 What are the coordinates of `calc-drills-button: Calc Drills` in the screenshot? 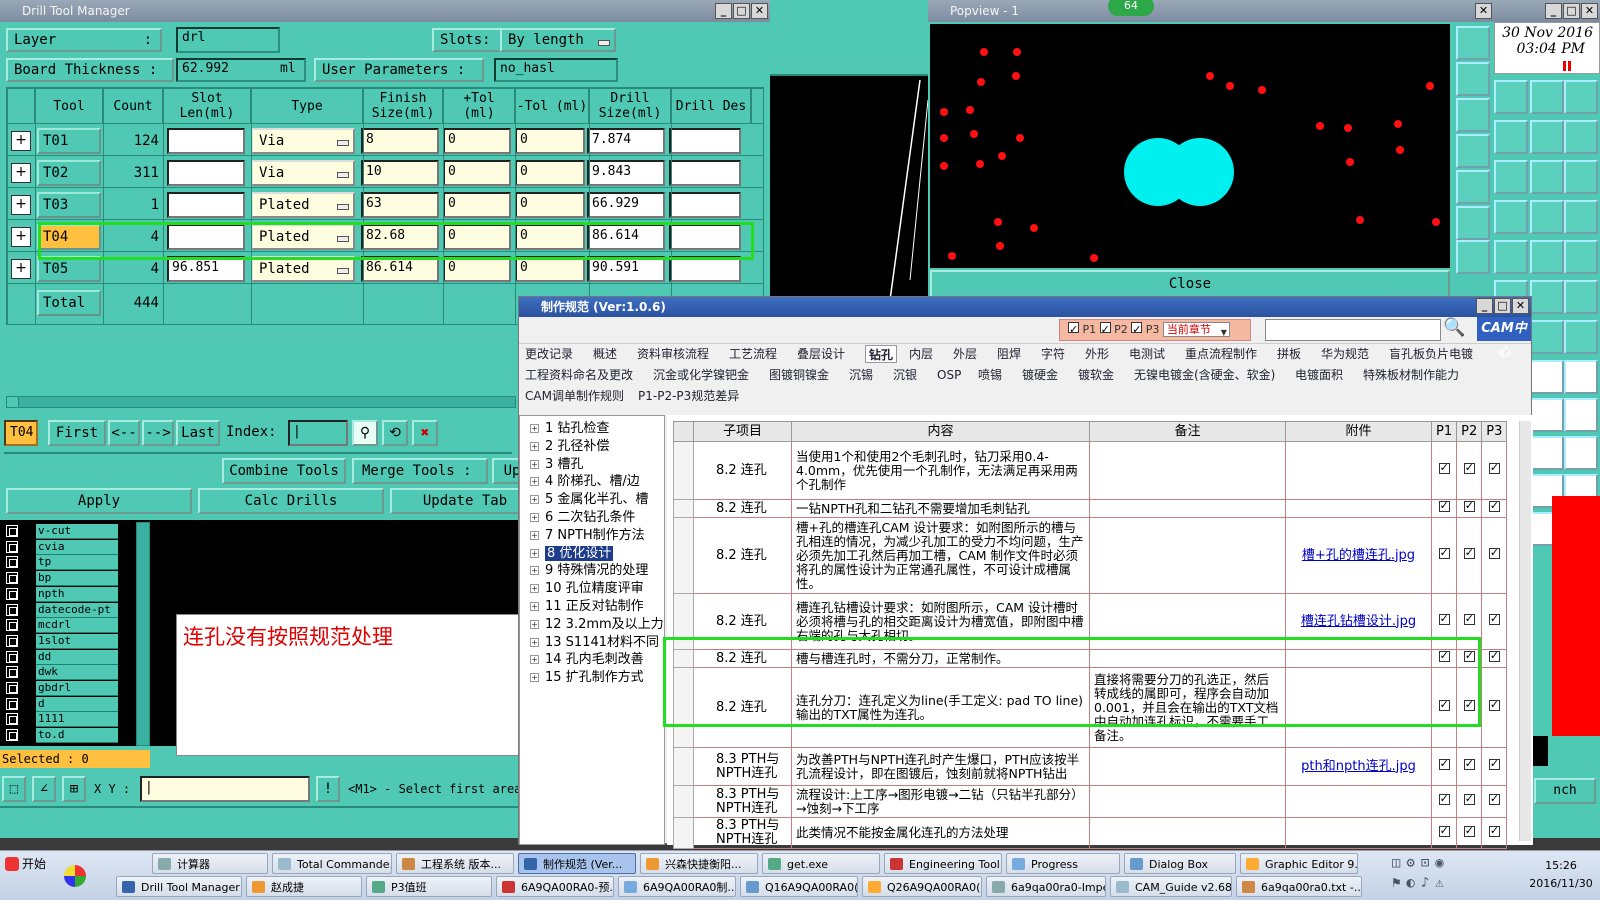 It's located at (291, 501).